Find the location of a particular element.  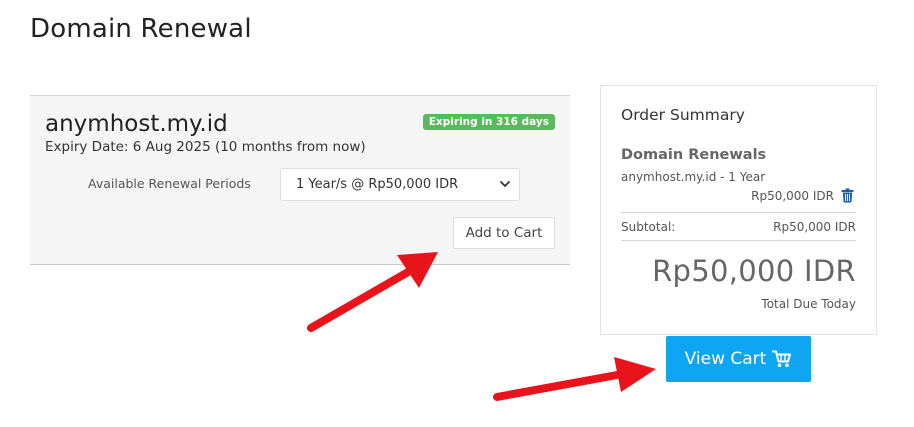

annotation-arrows is located at coordinates (481, 326).